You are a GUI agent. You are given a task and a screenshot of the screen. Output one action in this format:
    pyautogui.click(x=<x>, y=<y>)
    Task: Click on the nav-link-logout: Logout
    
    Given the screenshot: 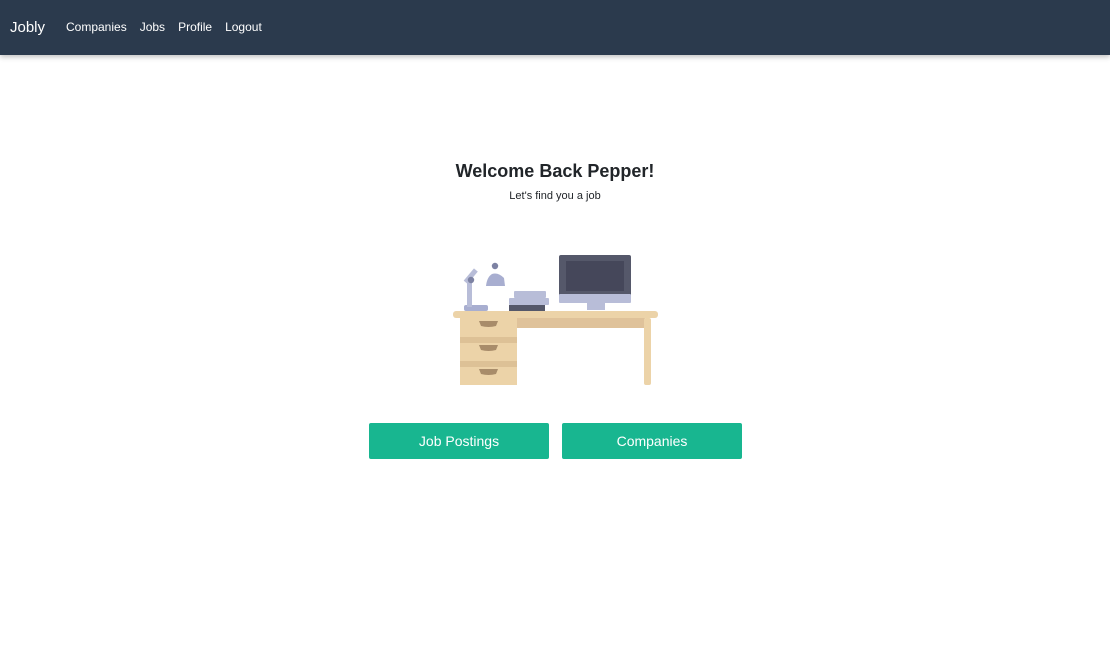 What is the action you would take?
    pyautogui.click(x=243, y=27)
    